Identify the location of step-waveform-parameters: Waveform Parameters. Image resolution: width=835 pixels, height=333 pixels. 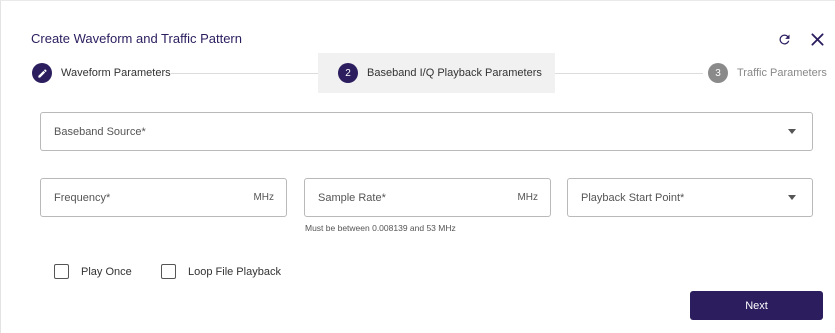
(101, 73).